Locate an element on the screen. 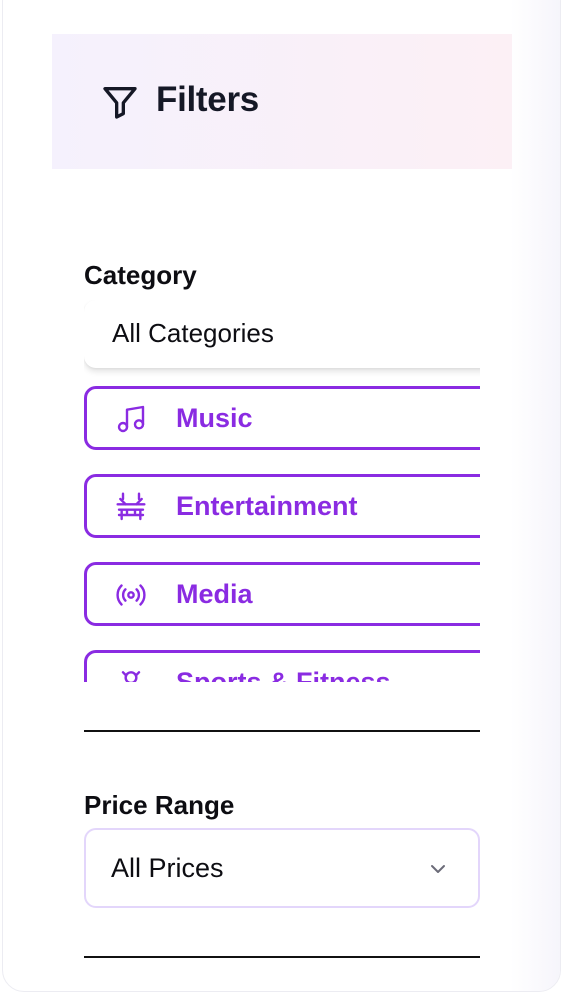 This screenshot has height=992, width=566. category-option-media: Media is located at coordinates (282, 594).